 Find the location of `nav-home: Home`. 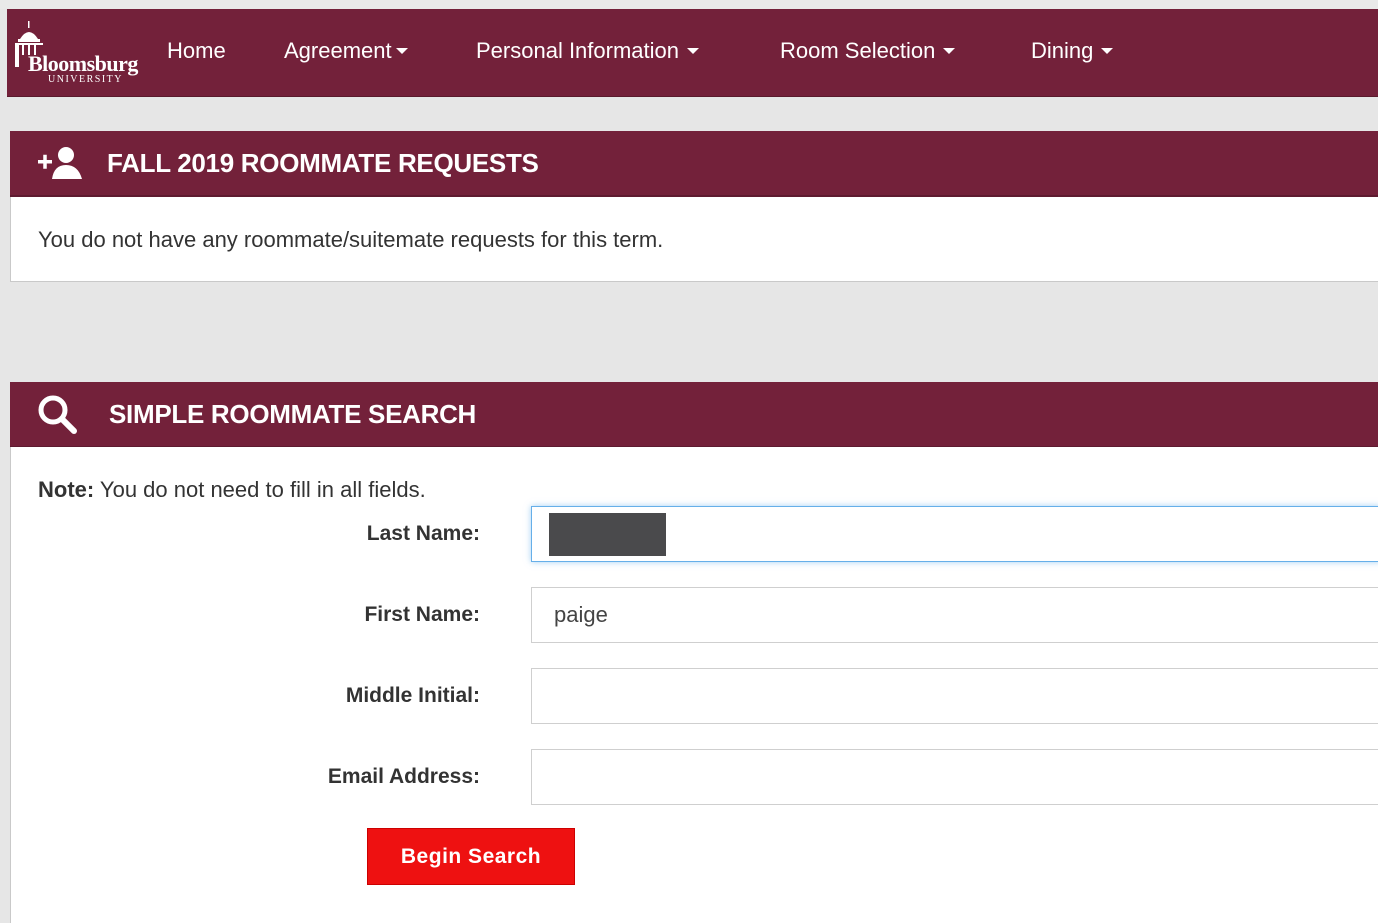

nav-home: Home is located at coordinates (196, 51).